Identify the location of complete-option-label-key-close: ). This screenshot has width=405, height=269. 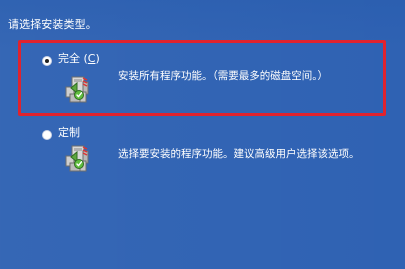
(97, 58).